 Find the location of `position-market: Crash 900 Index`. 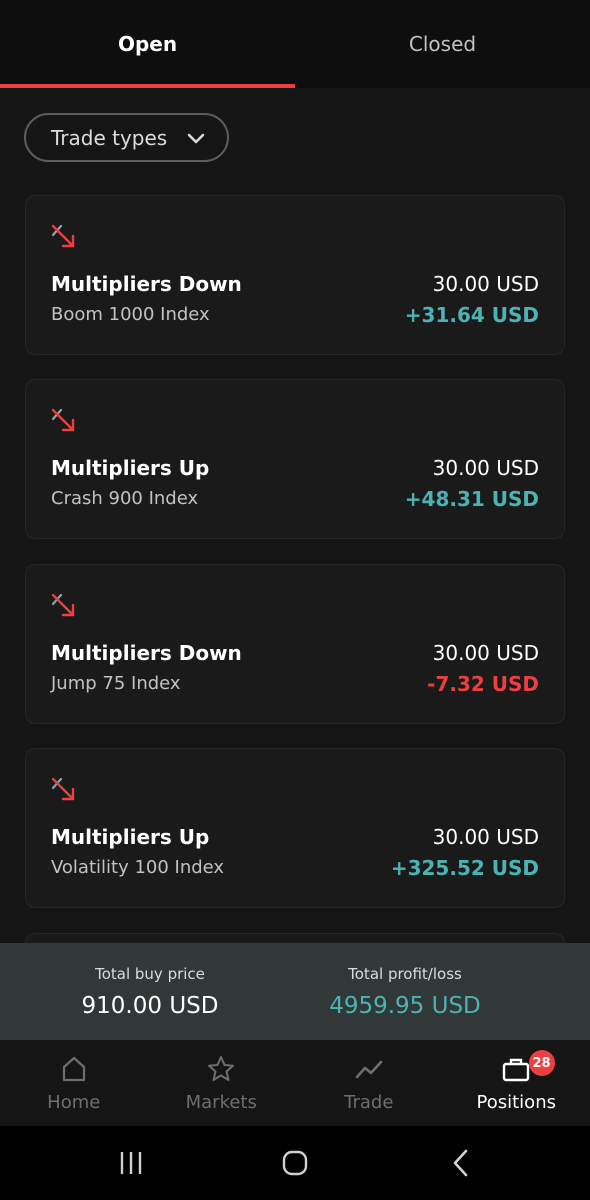

position-market: Crash 900 Index is located at coordinates (125, 498).